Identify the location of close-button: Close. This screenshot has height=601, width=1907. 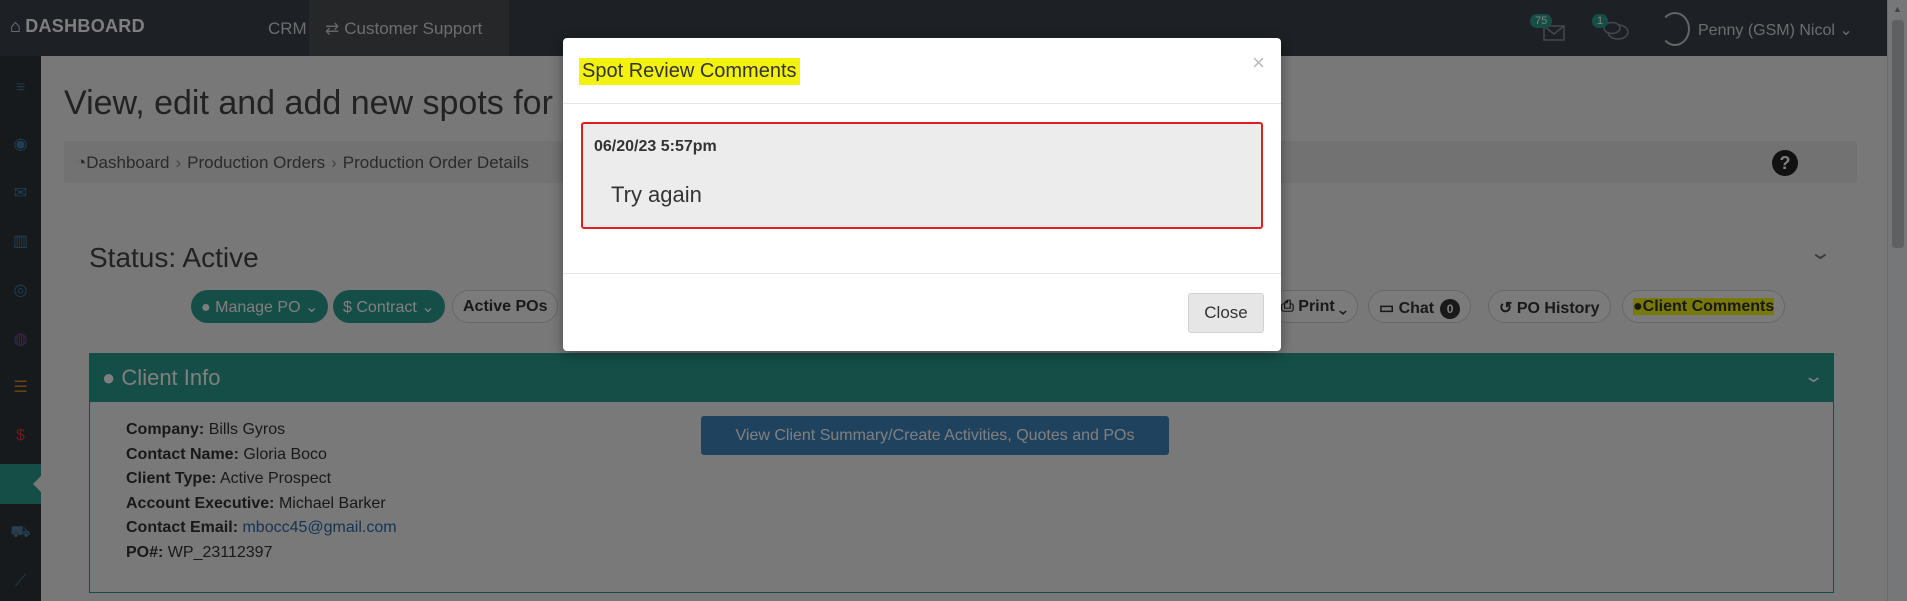
(1226, 313).